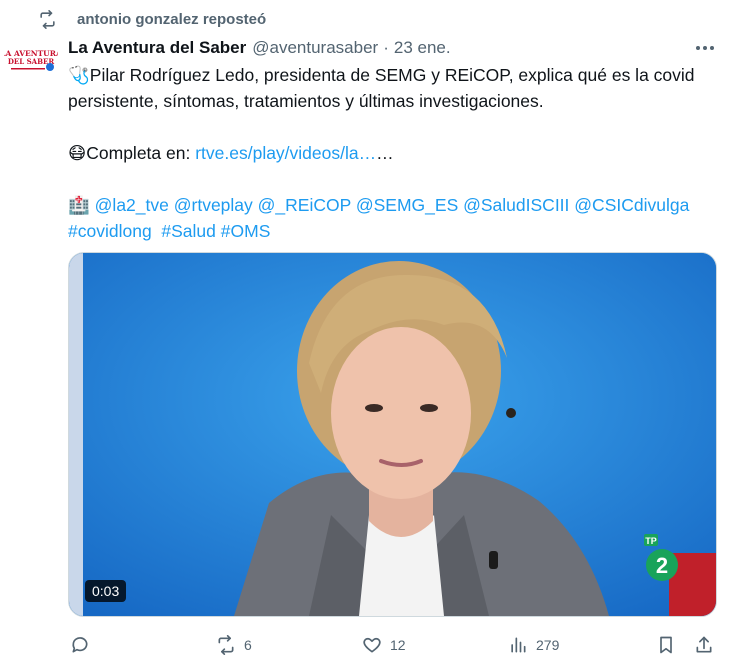 This screenshot has width=730, height=670. Describe the element at coordinates (407, 205) in the screenshot. I see `mention-semg-es: @SEMG_ES` at that location.